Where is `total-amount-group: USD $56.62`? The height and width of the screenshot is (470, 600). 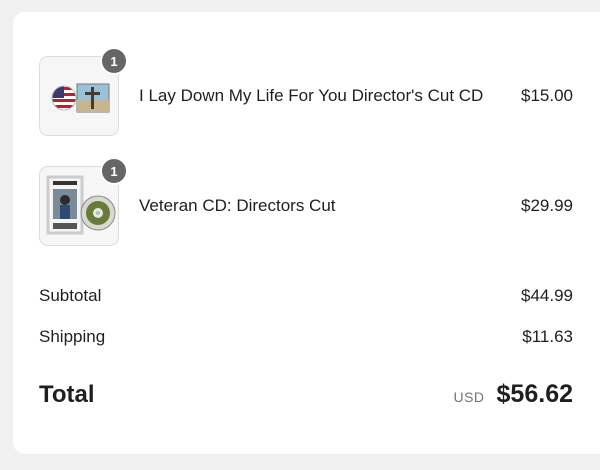
total-amount-group: USD $56.62 is located at coordinates (513, 394).